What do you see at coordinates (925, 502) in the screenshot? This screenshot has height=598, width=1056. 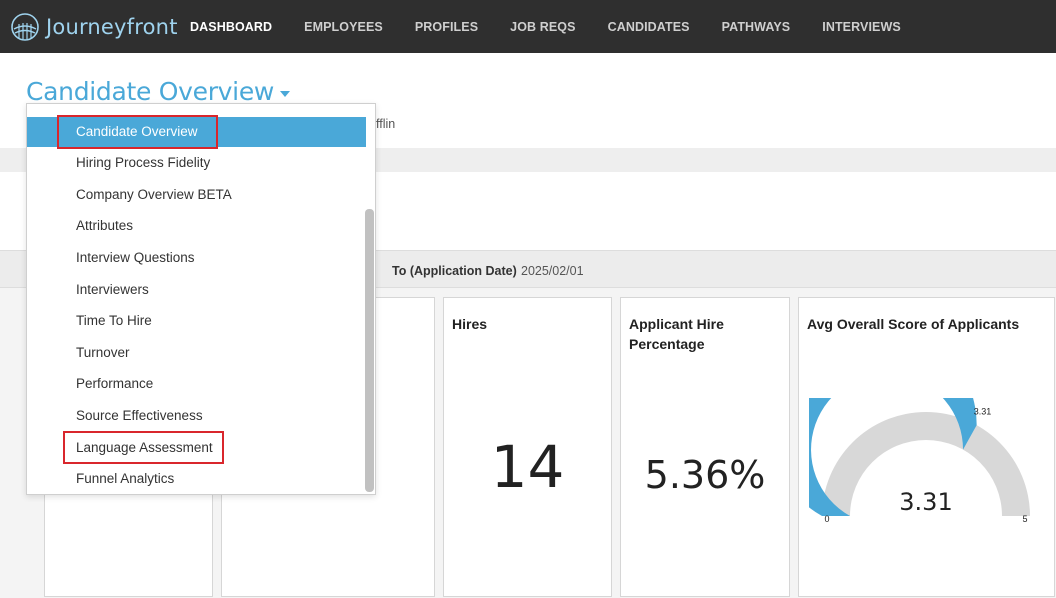 I see `gauge-value: 3.31` at bounding box center [925, 502].